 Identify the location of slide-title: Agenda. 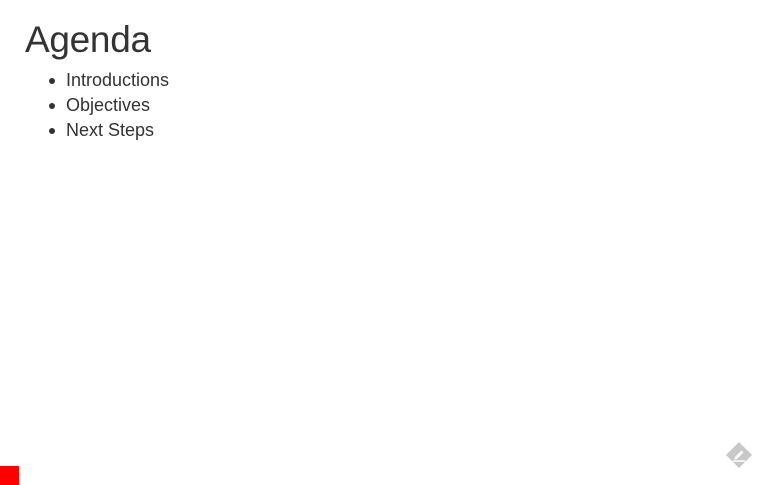
(88, 39).